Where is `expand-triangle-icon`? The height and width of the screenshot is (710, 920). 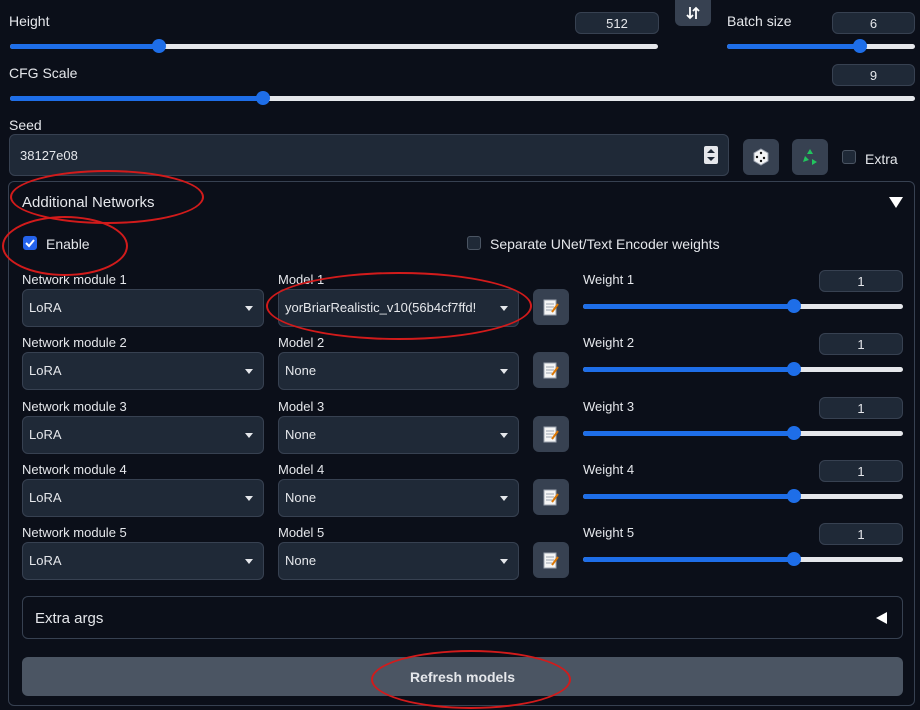
expand-triangle-icon is located at coordinates (881, 618).